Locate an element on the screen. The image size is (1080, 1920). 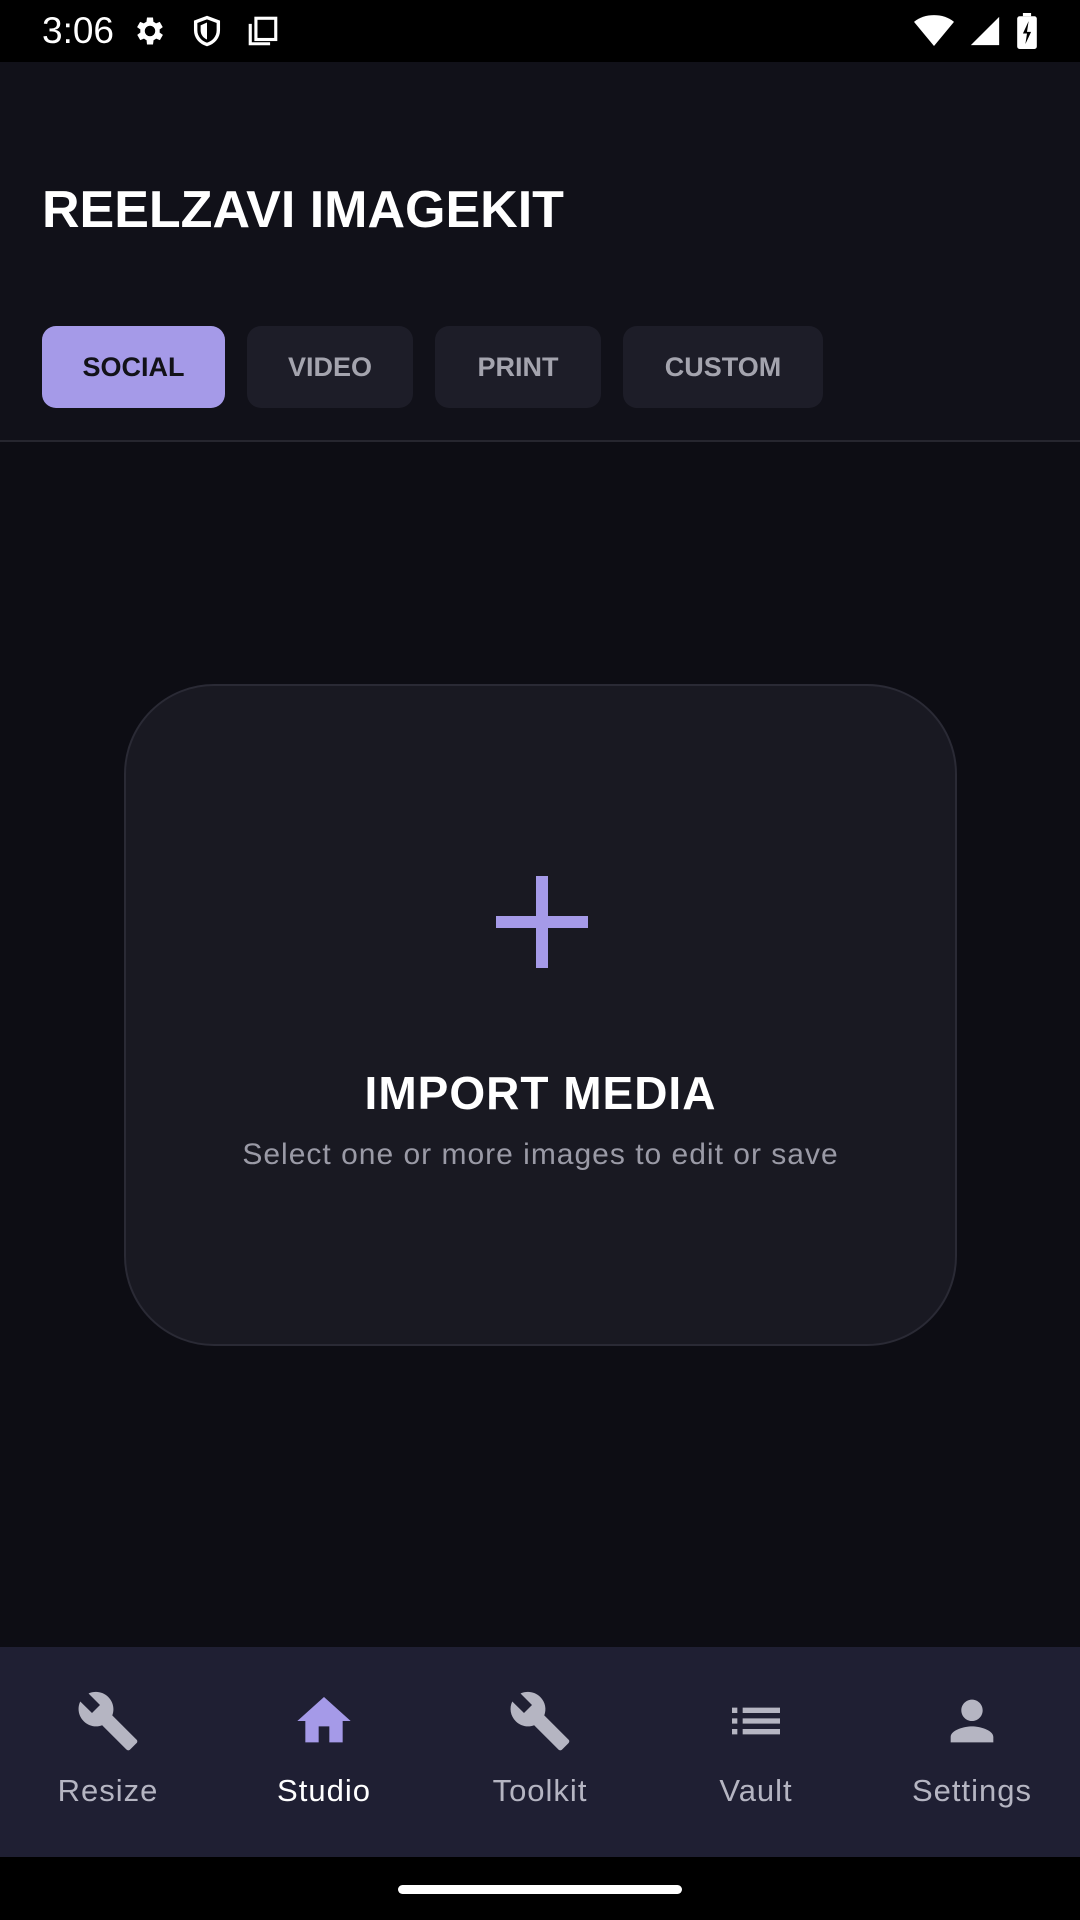
status-bar: 3:06 is located at coordinates (540, 31).